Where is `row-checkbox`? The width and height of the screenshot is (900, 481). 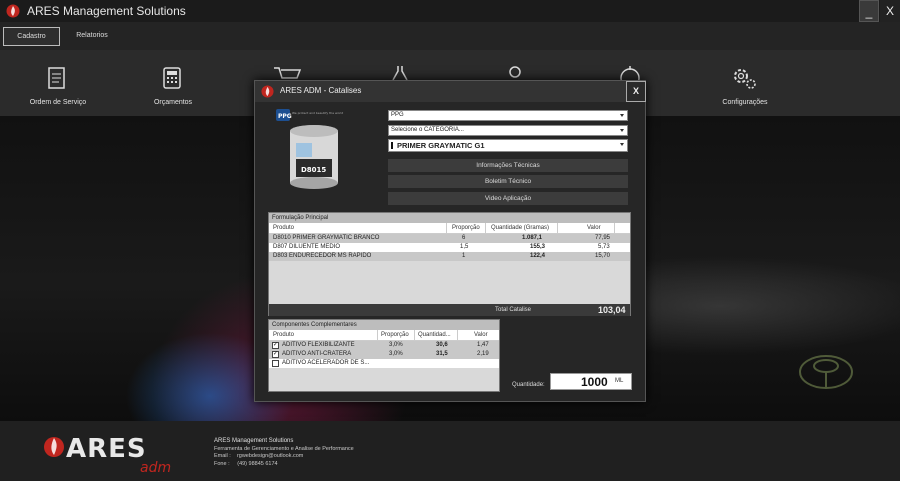
row-checkbox is located at coordinates (275, 363).